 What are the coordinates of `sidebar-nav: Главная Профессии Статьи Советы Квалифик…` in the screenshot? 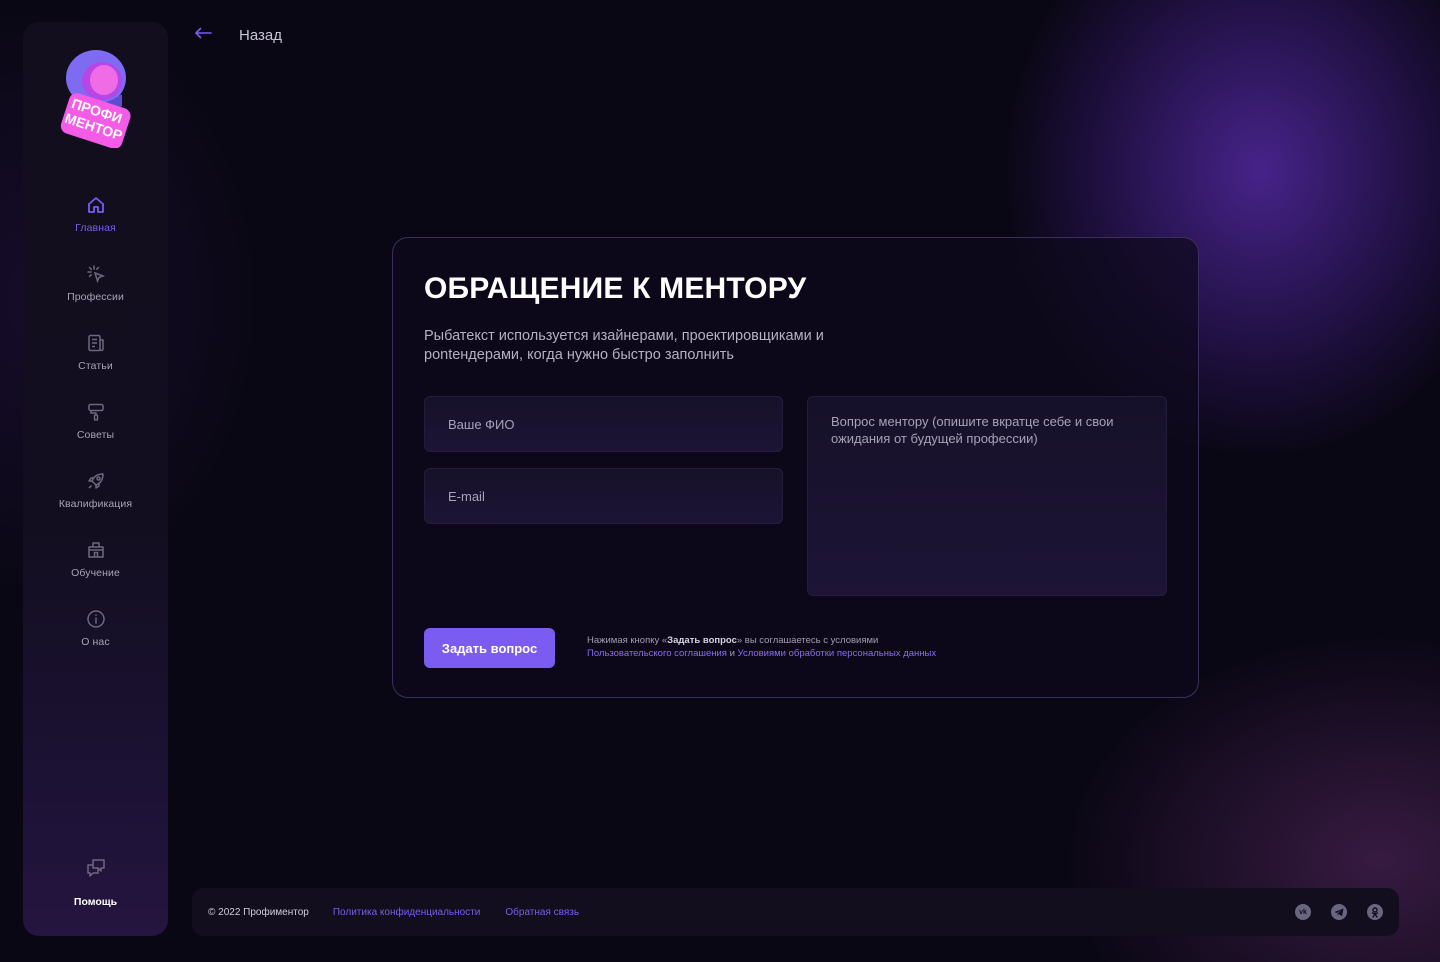 It's located at (95, 435).